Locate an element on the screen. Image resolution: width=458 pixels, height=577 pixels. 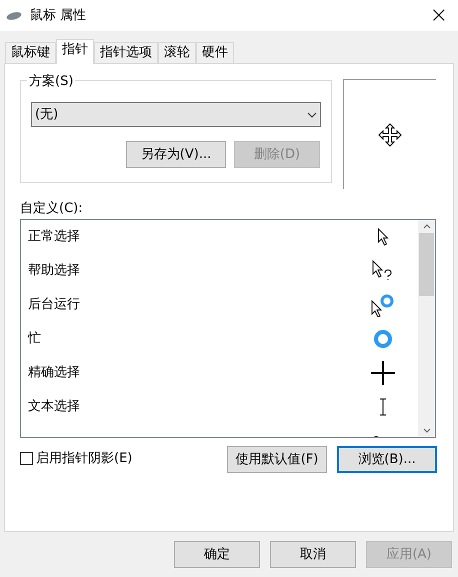
help-cursor-icon is located at coordinates (383, 271).